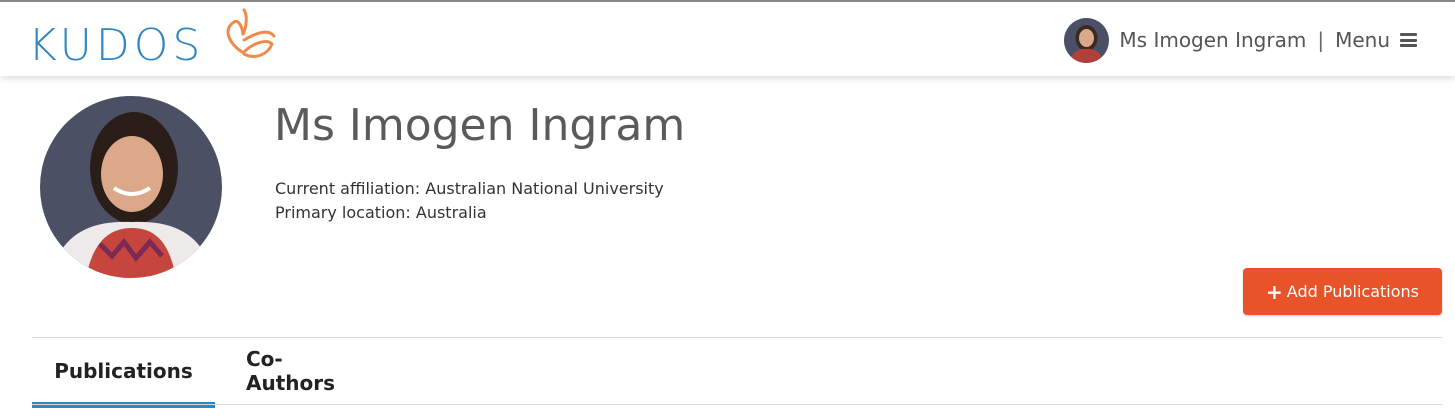 The height and width of the screenshot is (416, 1455). What do you see at coordinates (123, 374) in the screenshot?
I see `tab-publications: Publications` at bounding box center [123, 374].